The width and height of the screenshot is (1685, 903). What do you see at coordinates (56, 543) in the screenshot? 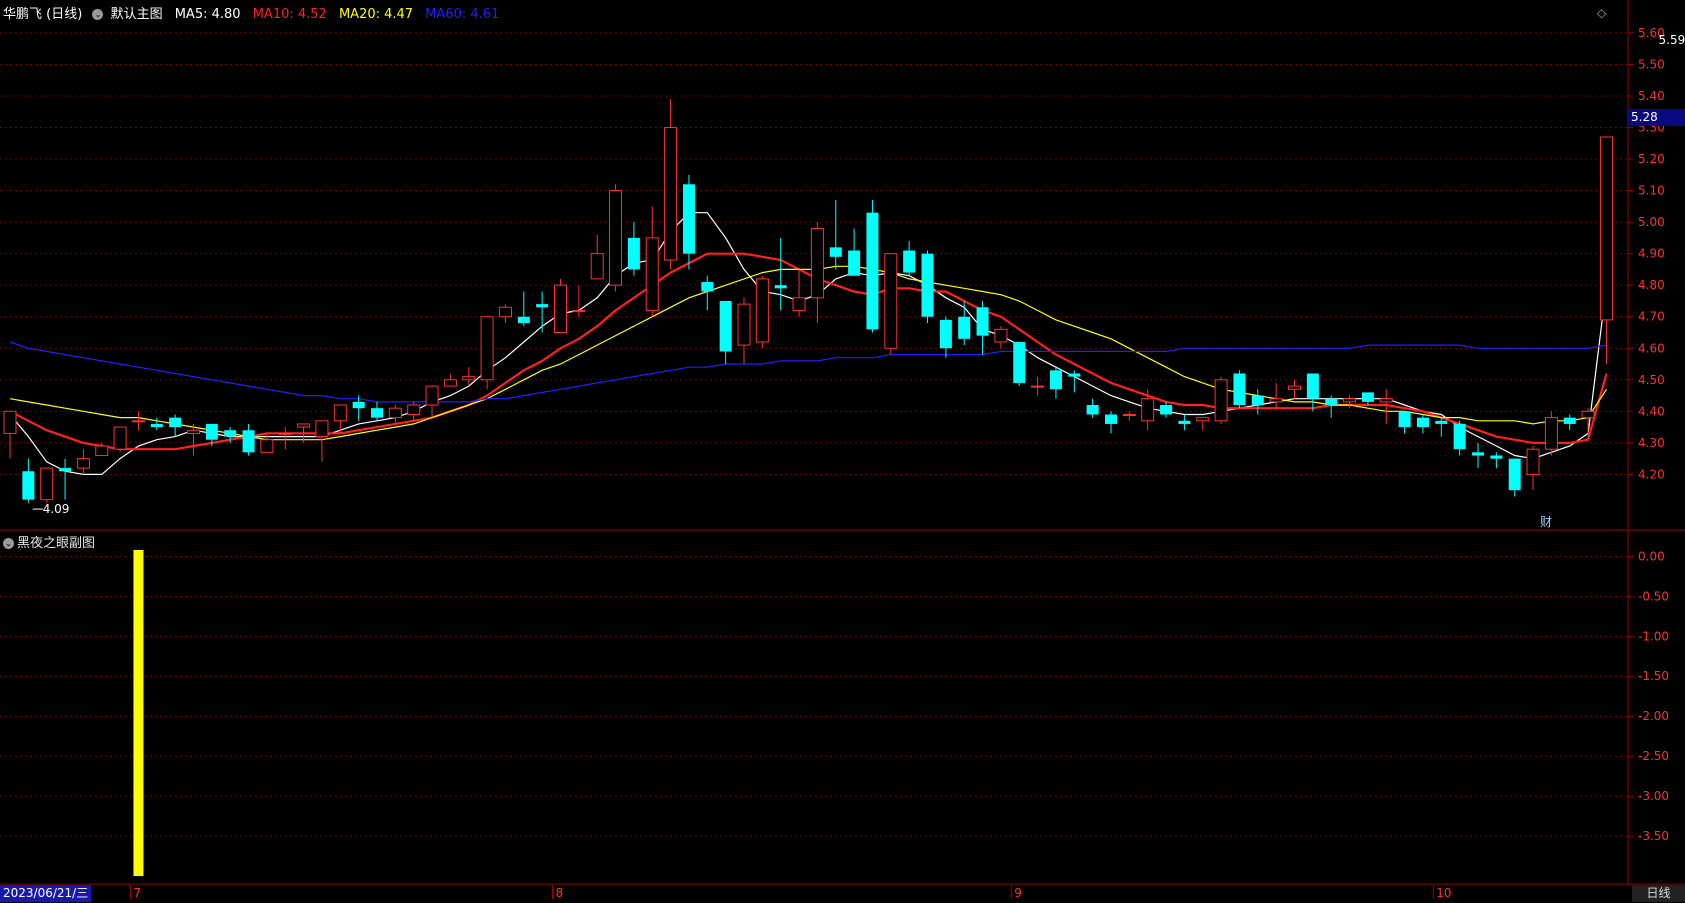
I see `sub-chart-title: 黑夜之眼副图` at bounding box center [56, 543].